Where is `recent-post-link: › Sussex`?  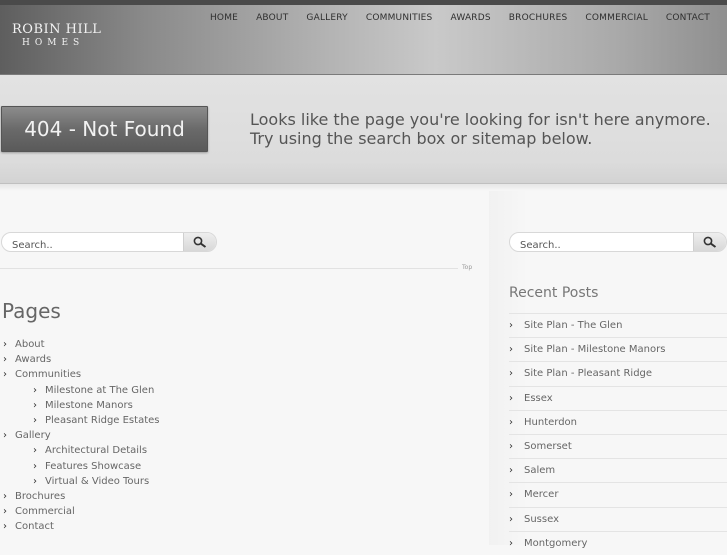 recent-post-link: › Sussex is located at coordinates (618, 518).